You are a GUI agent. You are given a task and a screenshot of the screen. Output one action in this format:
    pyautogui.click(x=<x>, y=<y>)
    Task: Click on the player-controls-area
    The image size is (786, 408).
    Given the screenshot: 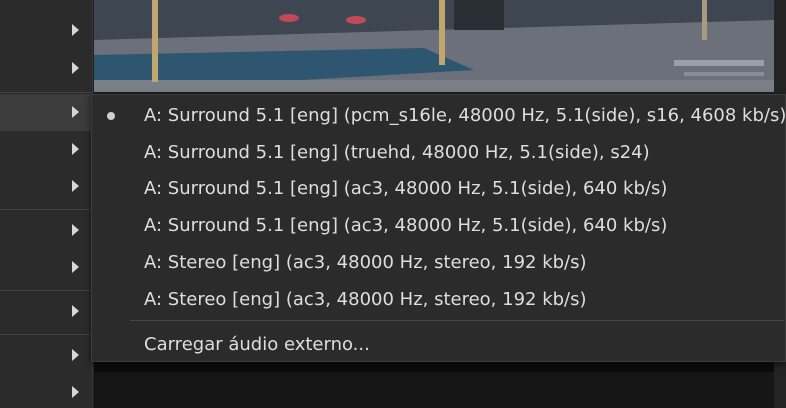 What is the action you would take?
    pyautogui.click(x=434, y=390)
    